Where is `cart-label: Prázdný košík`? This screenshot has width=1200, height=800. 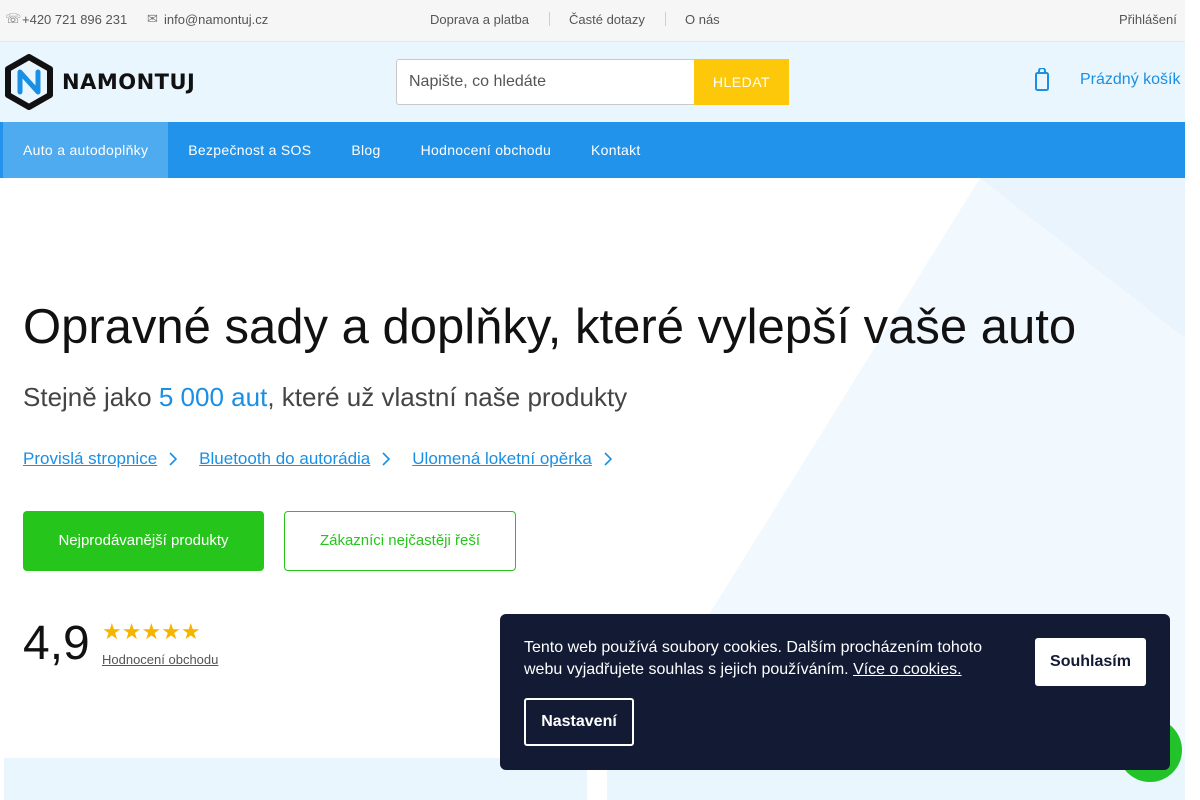
cart-label: Prázdný košík is located at coordinates (1130, 79).